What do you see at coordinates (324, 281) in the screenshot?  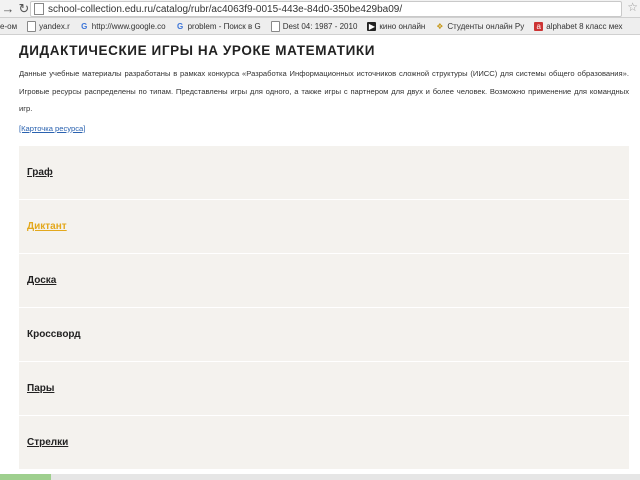 I see `list-item: Доска` at bounding box center [324, 281].